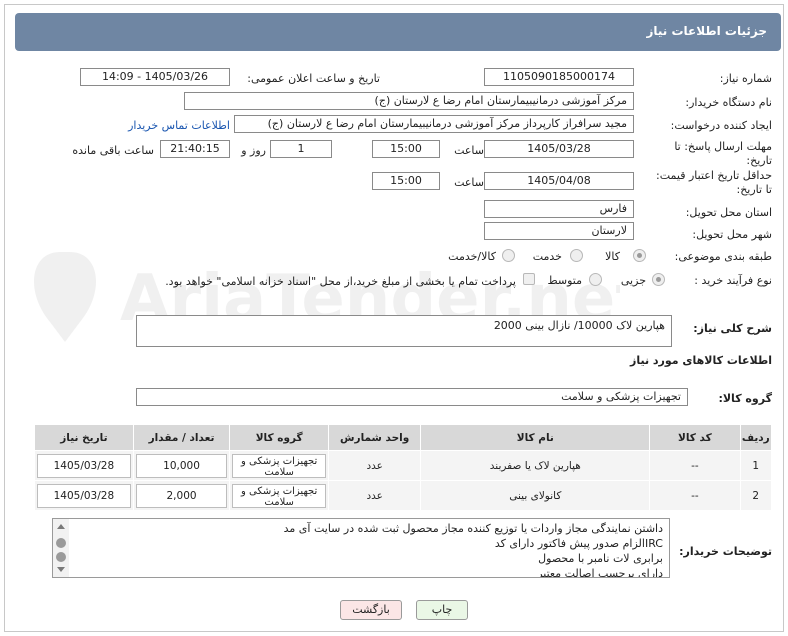 This screenshot has width=788, height=636. Describe the element at coordinates (714, 175) in the screenshot. I see `validity-label: حداقل تاریخ اعتبار قیمت:` at that location.